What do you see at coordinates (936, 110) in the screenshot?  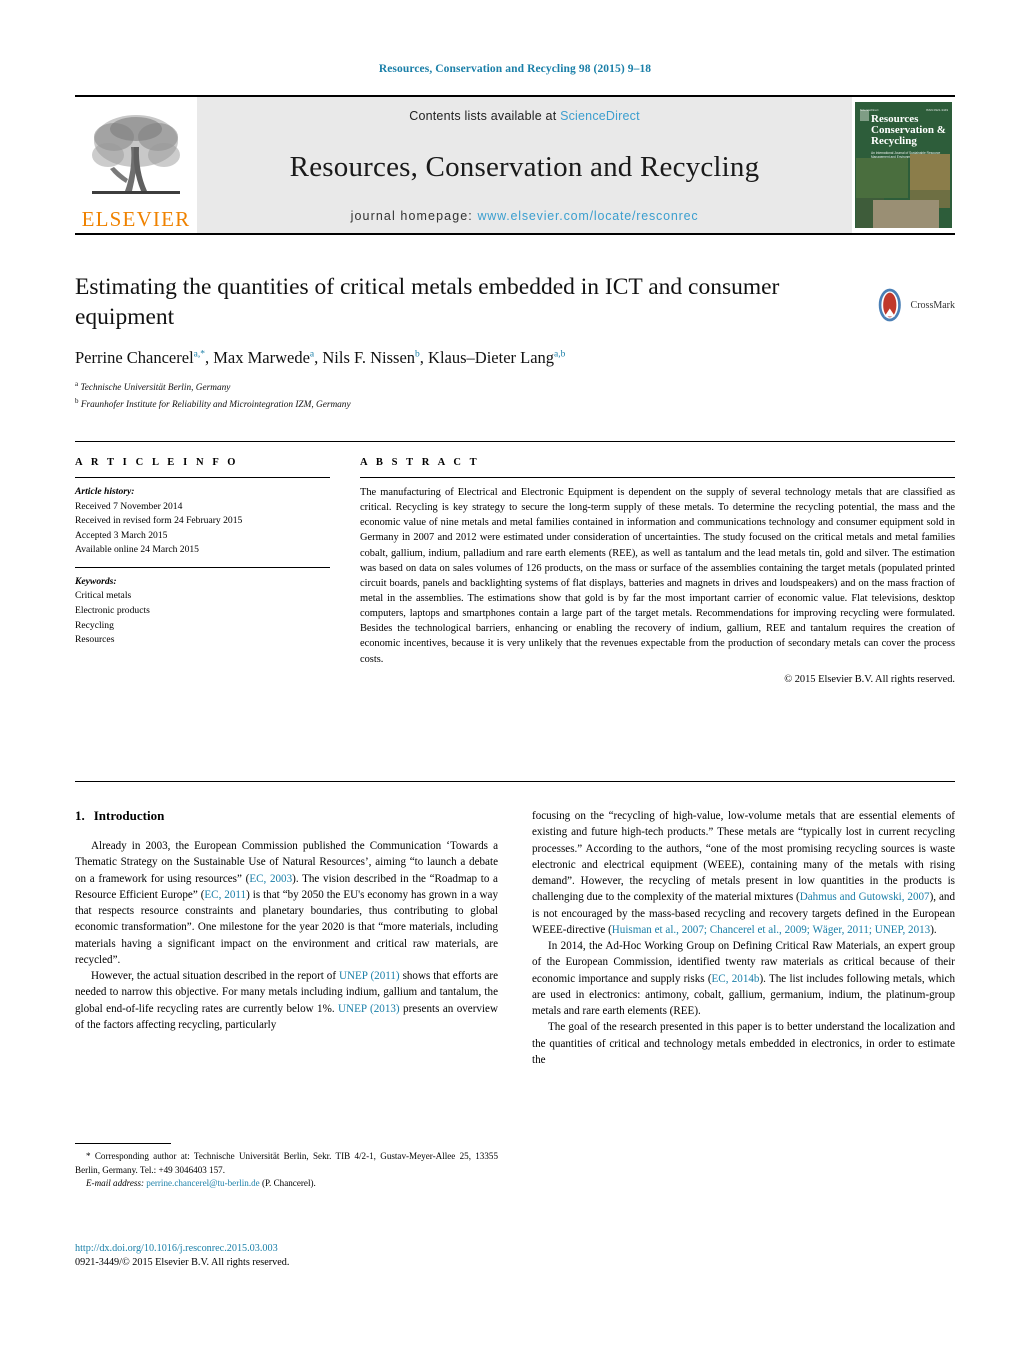 I see `cover-top-right-text: ISSN 0921-3449` at bounding box center [936, 110].